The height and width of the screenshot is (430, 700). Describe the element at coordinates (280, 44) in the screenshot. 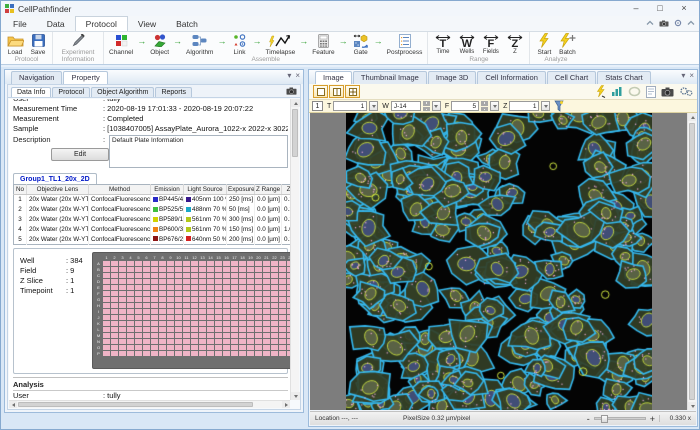

I see `timelapse-button: Timelapse` at that location.